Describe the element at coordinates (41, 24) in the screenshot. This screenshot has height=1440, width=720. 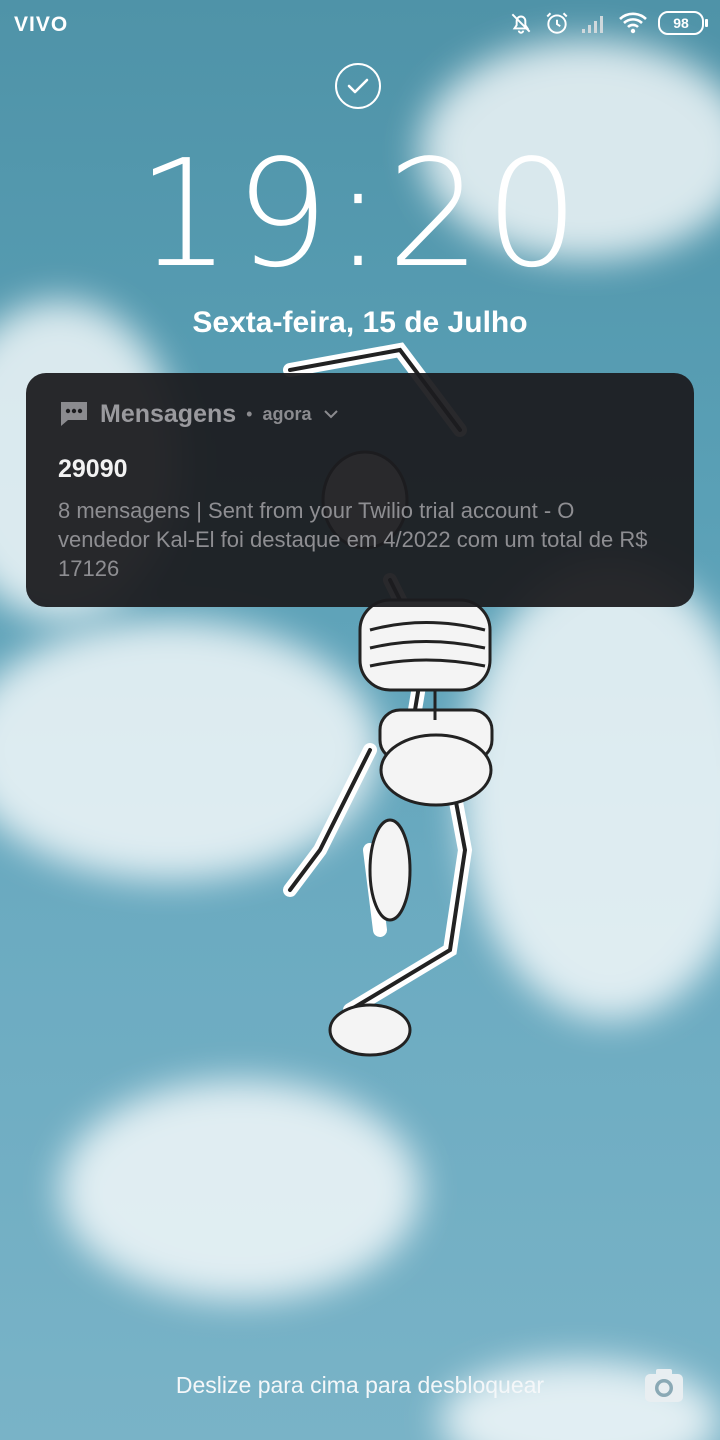
I see `carrier-label: VIVO` at that location.